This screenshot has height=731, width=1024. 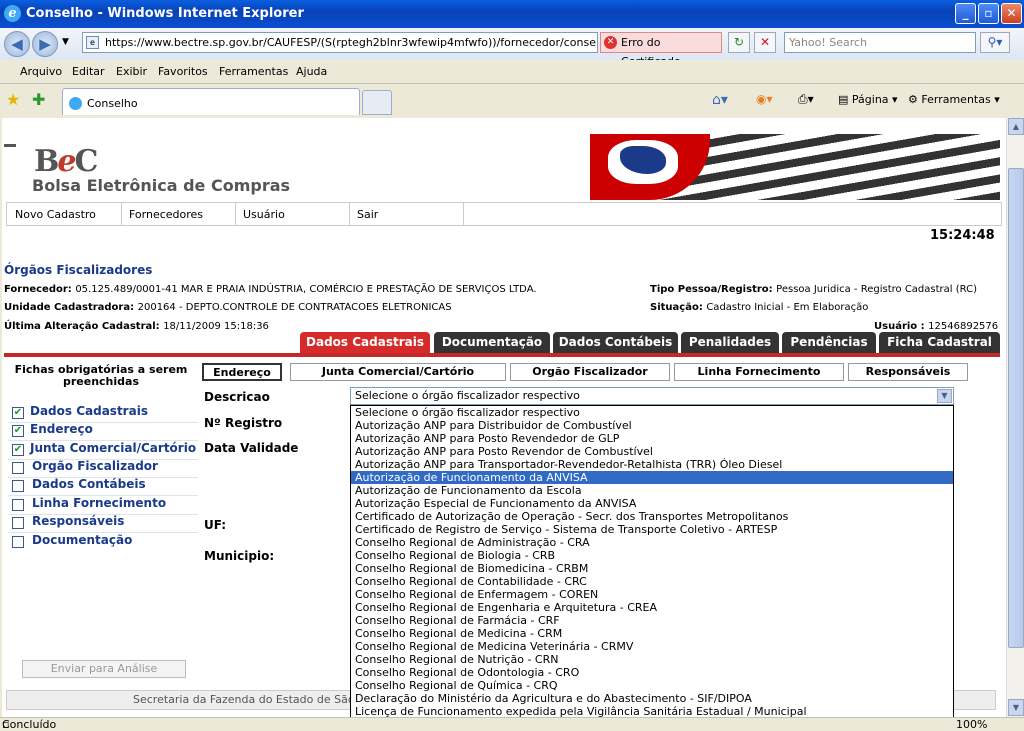 I want to click on tab-dados-contabeis: Dados Contábeis, so click(x=615, y=342).